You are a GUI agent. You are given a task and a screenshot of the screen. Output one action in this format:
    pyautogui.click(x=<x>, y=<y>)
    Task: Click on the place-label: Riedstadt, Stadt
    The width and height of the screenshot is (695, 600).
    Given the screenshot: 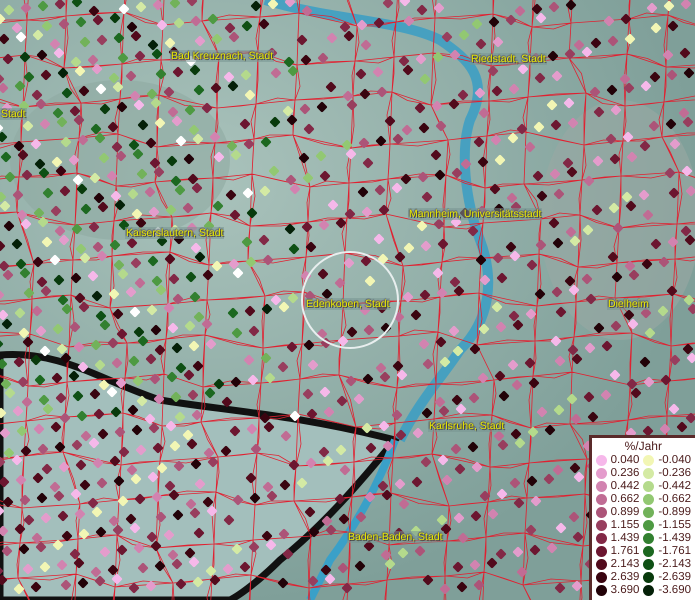 What is the action you would take?
    pyautogui.click(x=508, y=59)
    